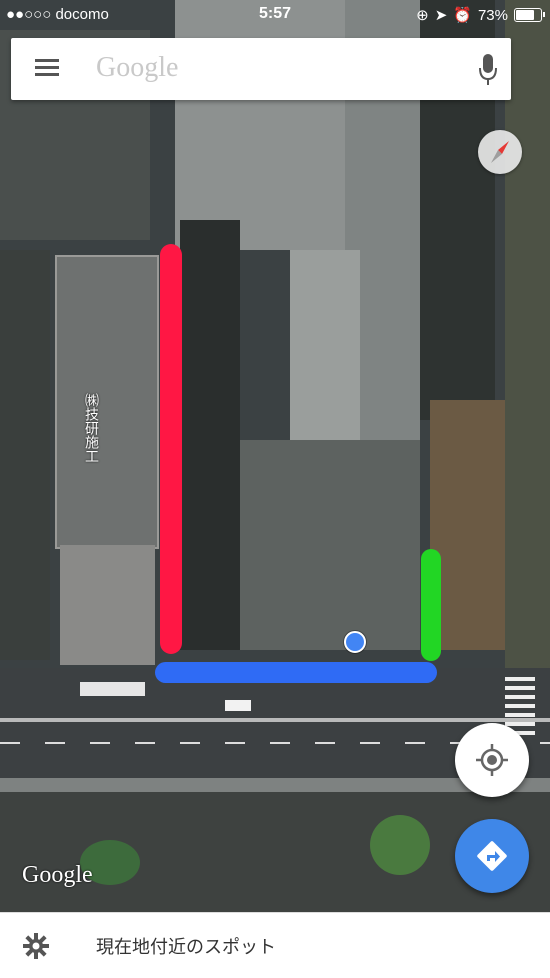 Image resolution: width=550 pixels, height=978 pixels. Describe the element at coordinates (492, 15) in the screenshot. I see `battery-percent: 73%` at that location.